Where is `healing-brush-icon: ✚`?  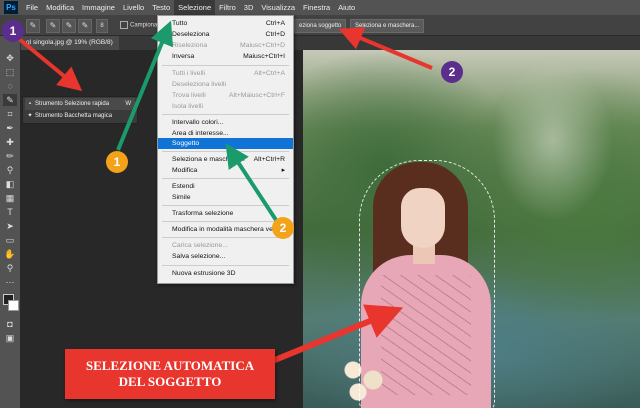
healing-brush-icon: ✚ is located at coordinates (10, 142).